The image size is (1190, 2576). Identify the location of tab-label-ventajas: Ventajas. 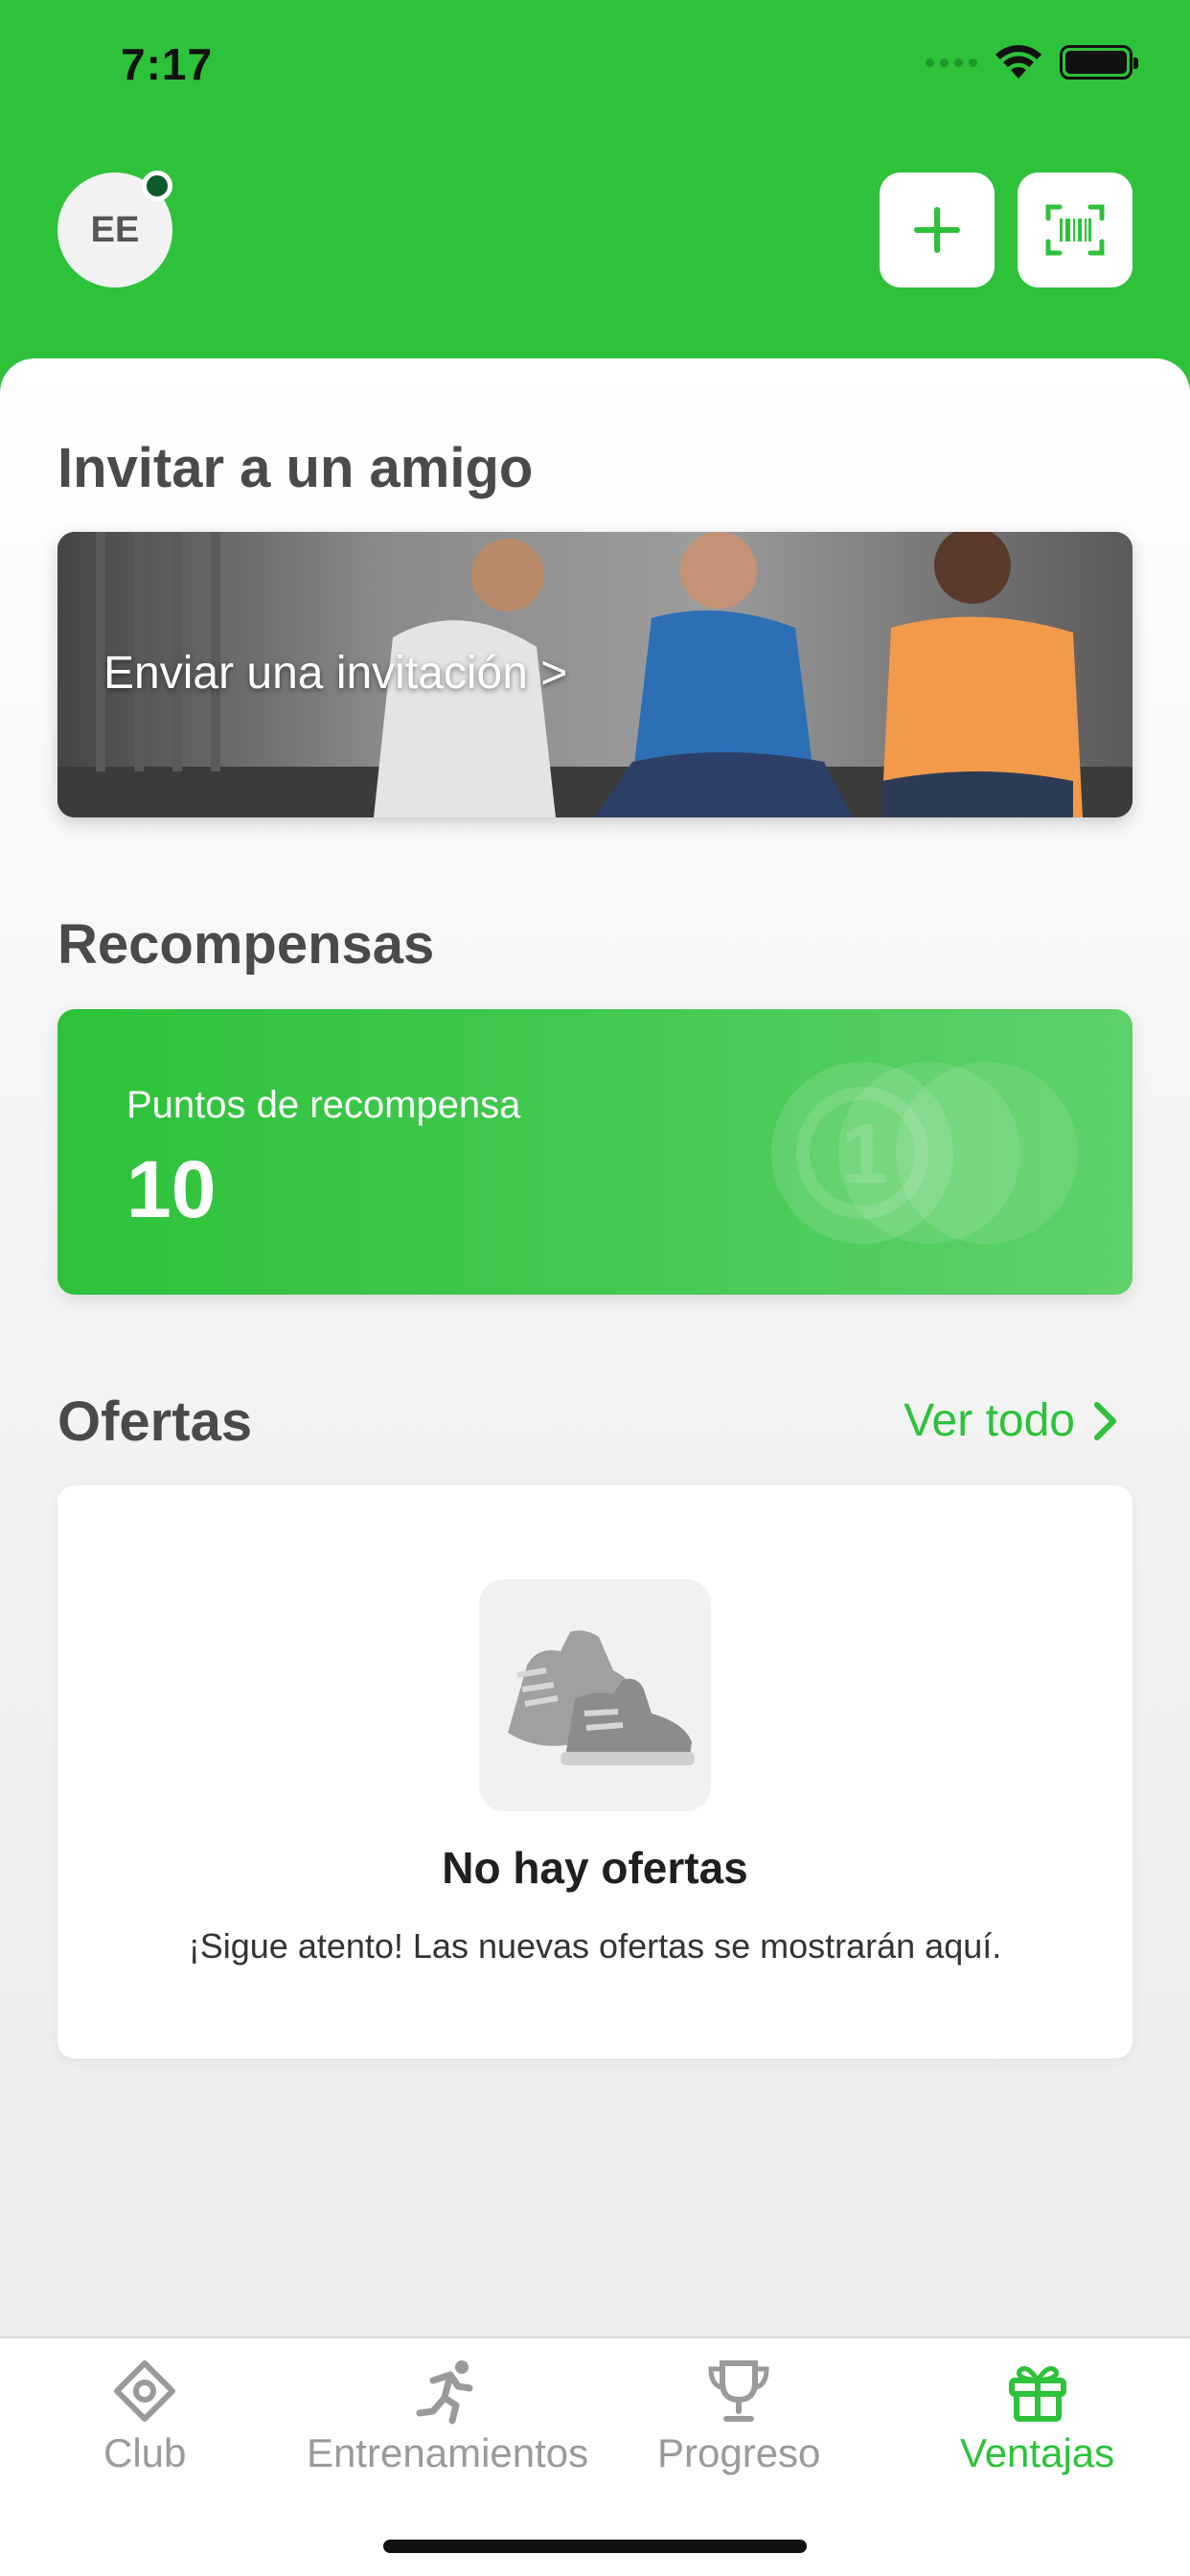
(1038, 2452).